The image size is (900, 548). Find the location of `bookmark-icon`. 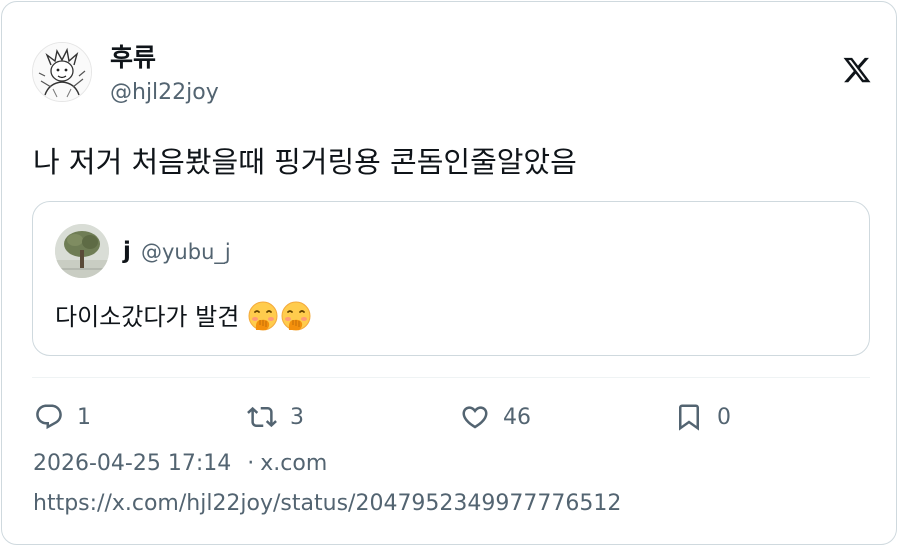

bookmark-icon is located at coordinates (689, 417).